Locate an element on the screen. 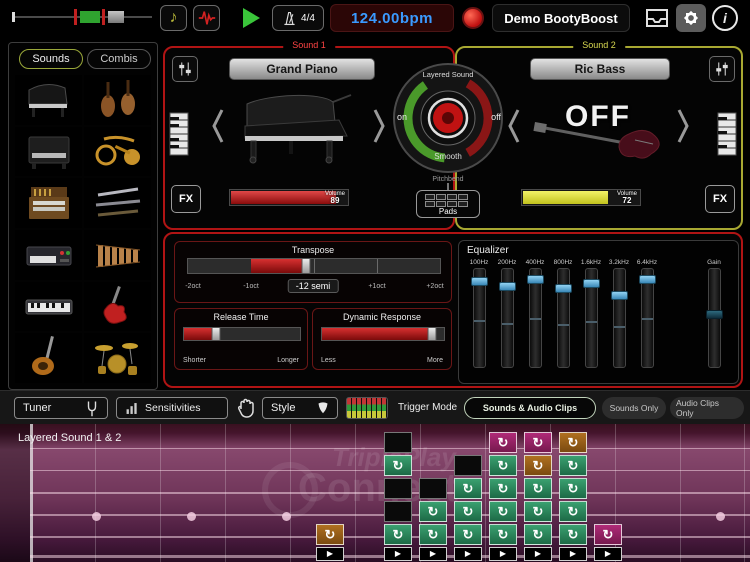 This screenshot has height=562, width=750. library-button is located at coordinates (657, 20).